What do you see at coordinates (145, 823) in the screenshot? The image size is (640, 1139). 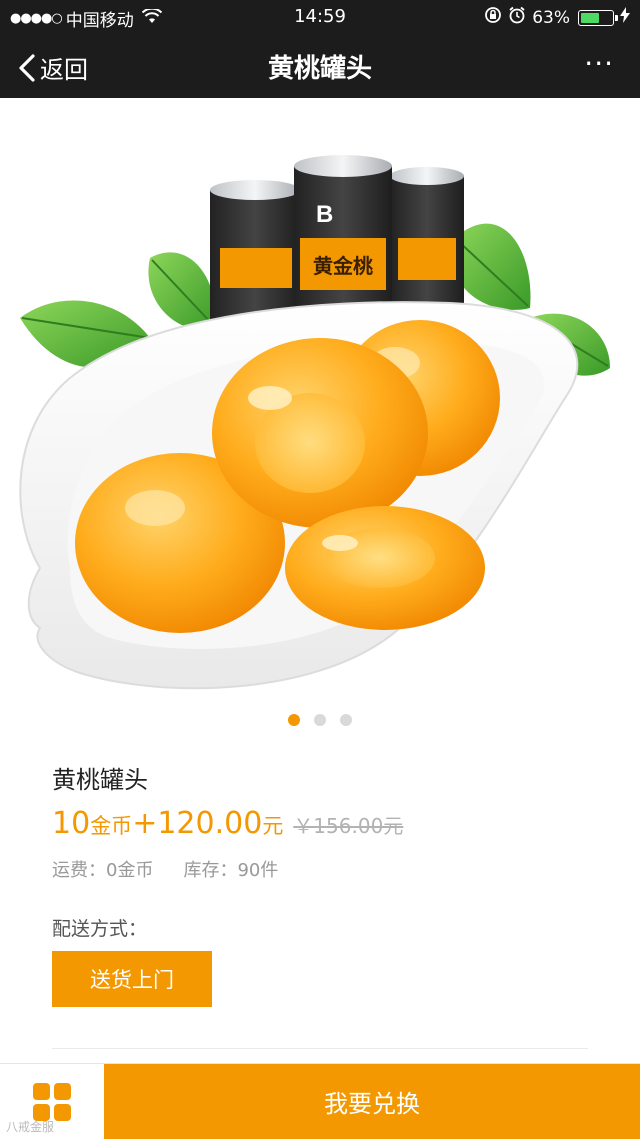 I see `price-plus: +` at bounding box center [145, 823].